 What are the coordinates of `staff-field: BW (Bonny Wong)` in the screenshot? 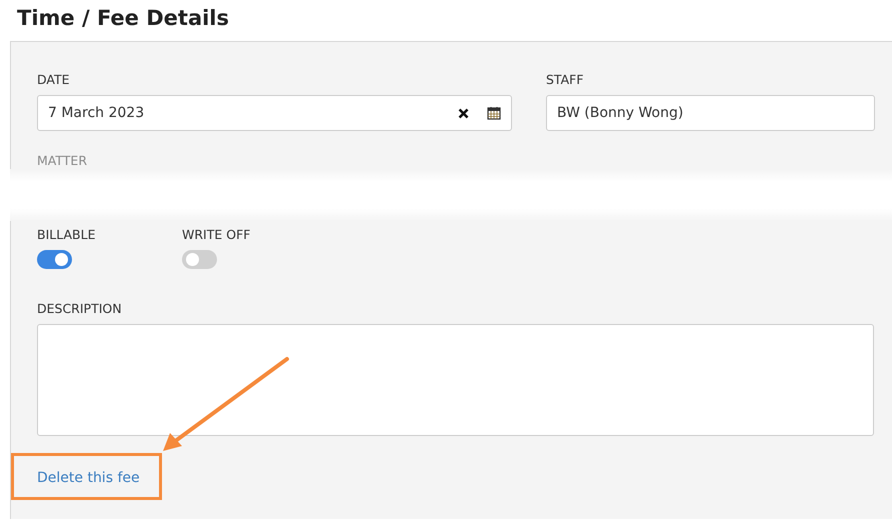 It's located at (710, 113).